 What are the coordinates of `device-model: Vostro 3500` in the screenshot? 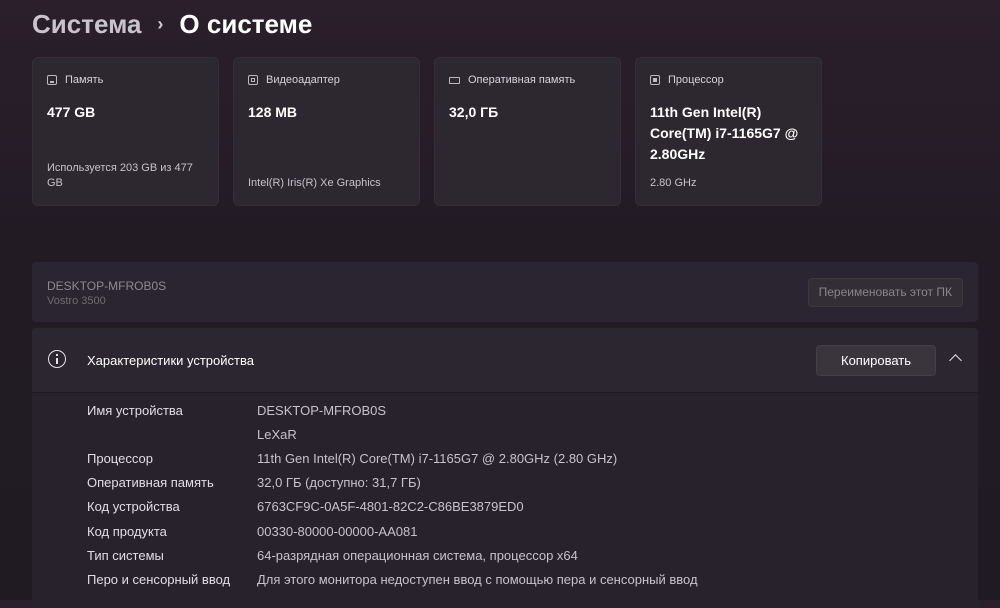 It's located at (76, 301).